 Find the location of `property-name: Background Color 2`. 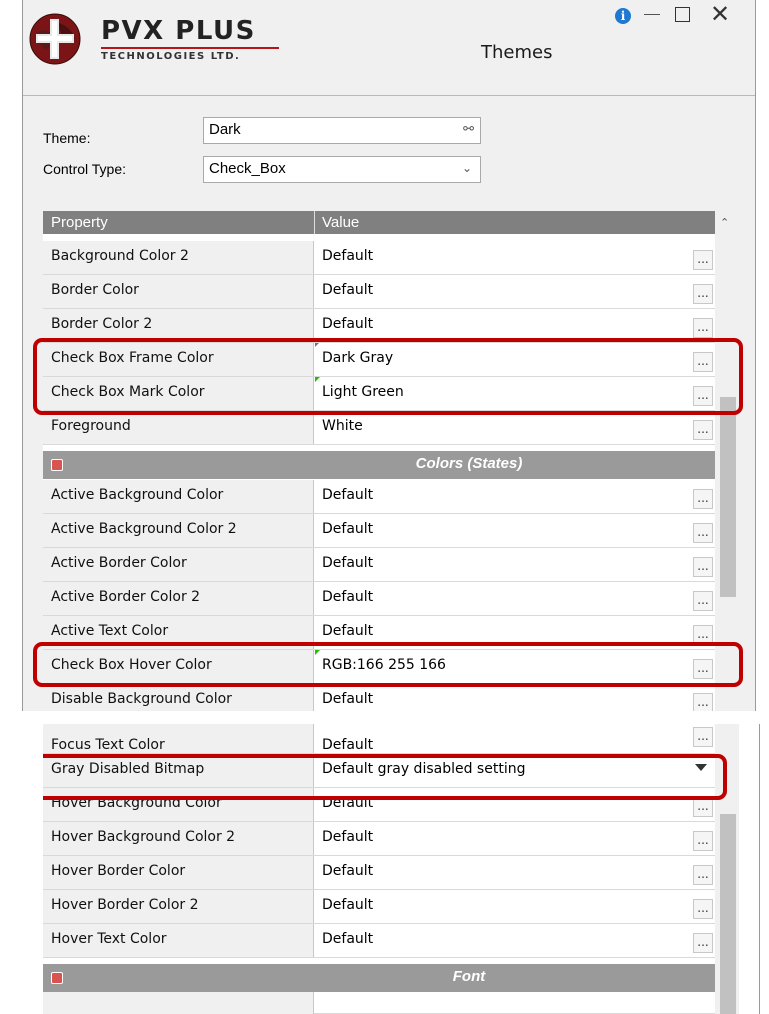

property-name: Background Color 2 is located at coordinates (178, 257).